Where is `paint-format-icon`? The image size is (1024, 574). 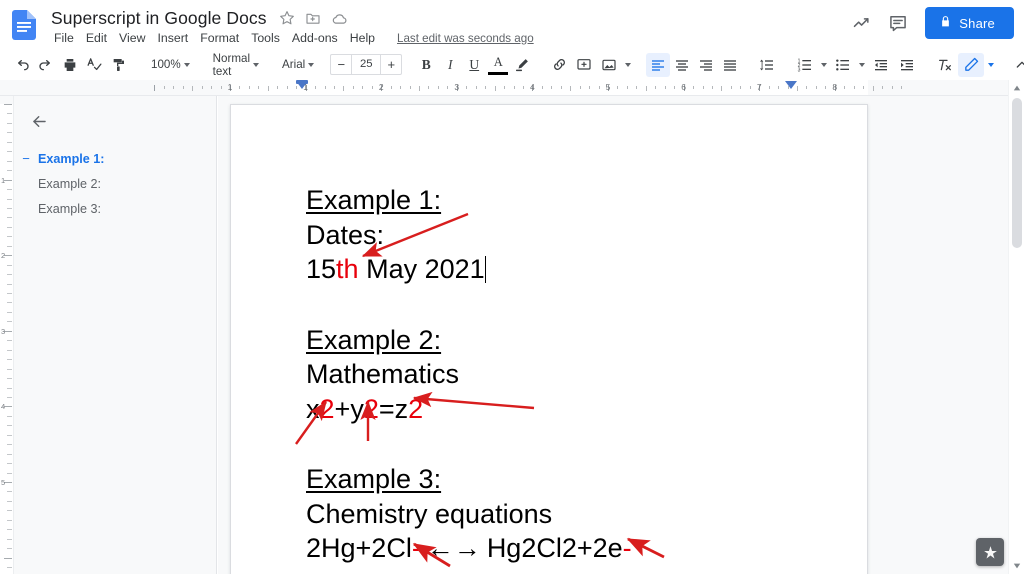 paint-format-icon is located at coordinates (119, 65).